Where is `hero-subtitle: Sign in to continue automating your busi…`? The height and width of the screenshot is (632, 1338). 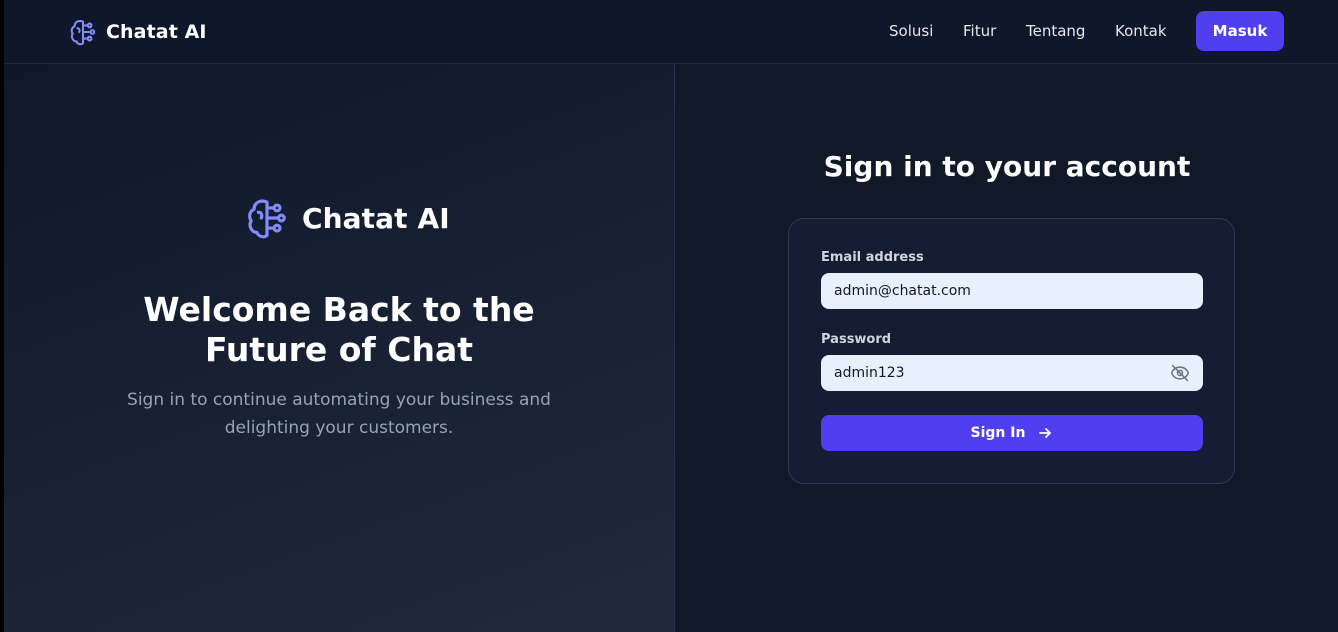 hero-subtitle: Sign in to continue automating your busi… is located at coordinates (339, 414).